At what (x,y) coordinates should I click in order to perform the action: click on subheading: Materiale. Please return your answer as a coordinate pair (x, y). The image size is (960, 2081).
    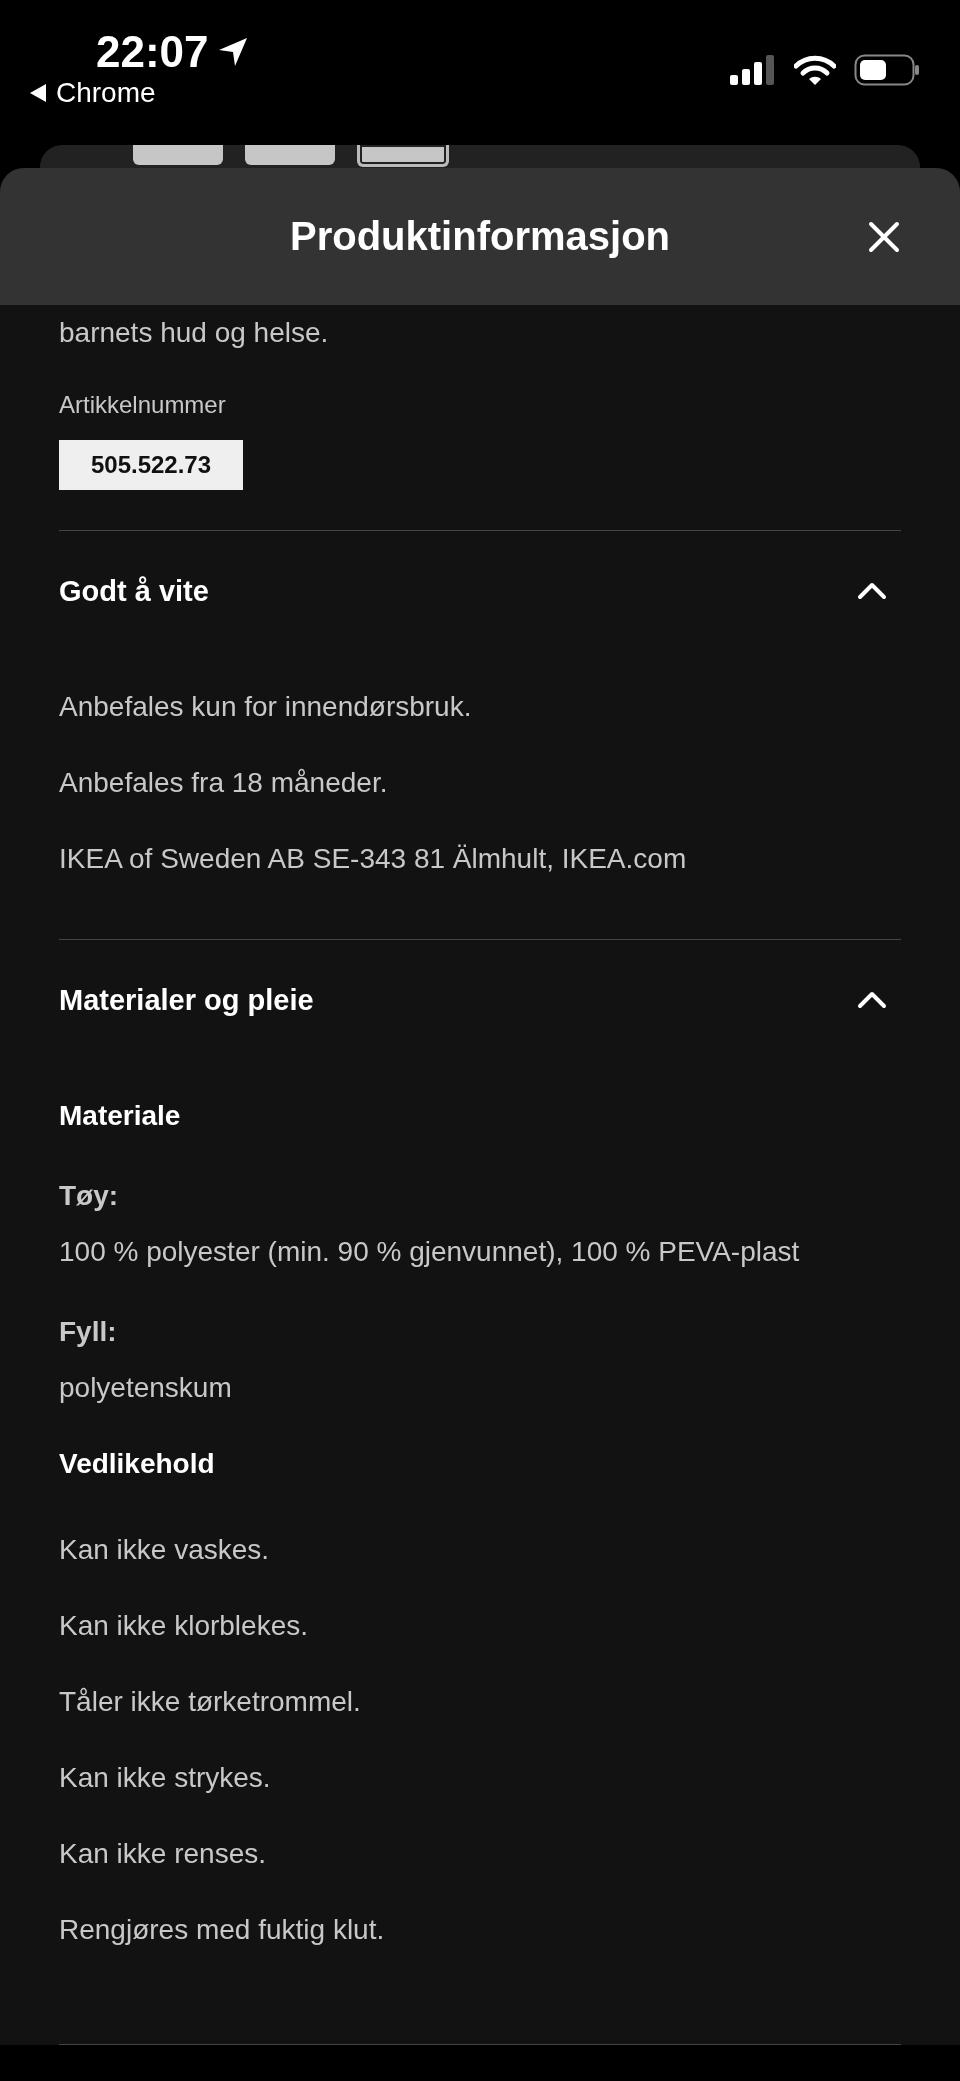
    Looking at the image, I should click on (120, 1116).